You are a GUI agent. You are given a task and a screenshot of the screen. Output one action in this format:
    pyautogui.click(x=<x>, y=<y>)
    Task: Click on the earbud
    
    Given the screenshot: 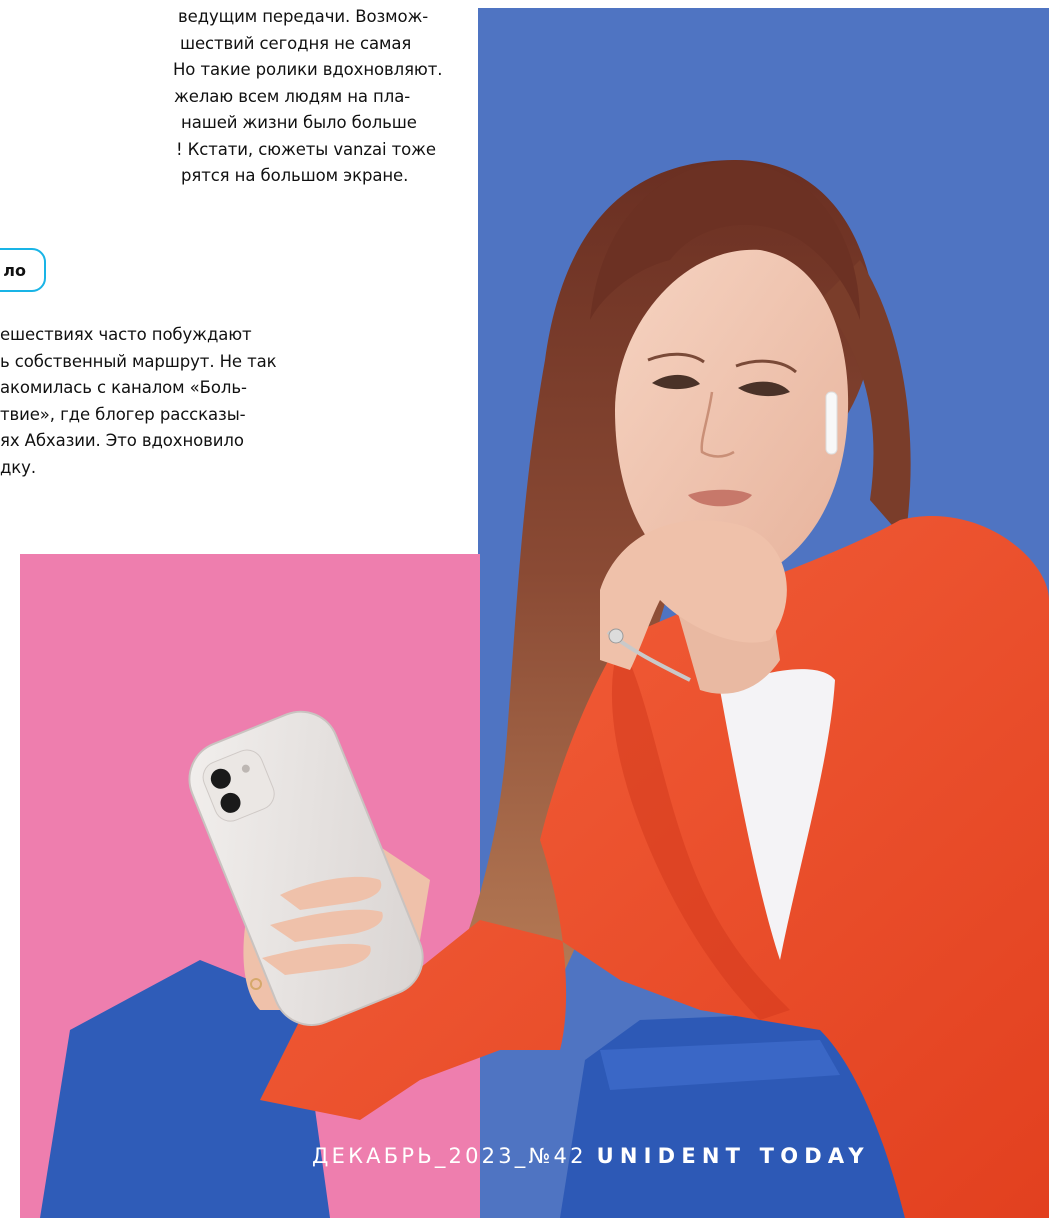 What is the action you would take?
    pyautogui.click(x=831, y=423)
    